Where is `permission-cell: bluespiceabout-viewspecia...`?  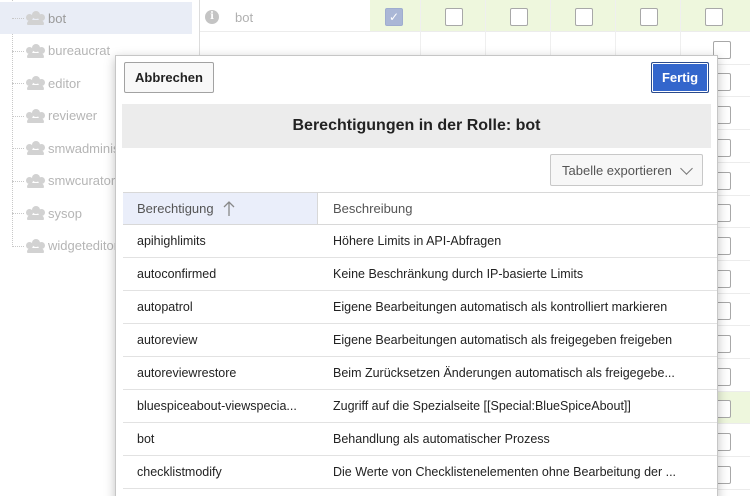
permission-cell: bluespiceabout-viewspecia... is located at coordinates (217, 406).